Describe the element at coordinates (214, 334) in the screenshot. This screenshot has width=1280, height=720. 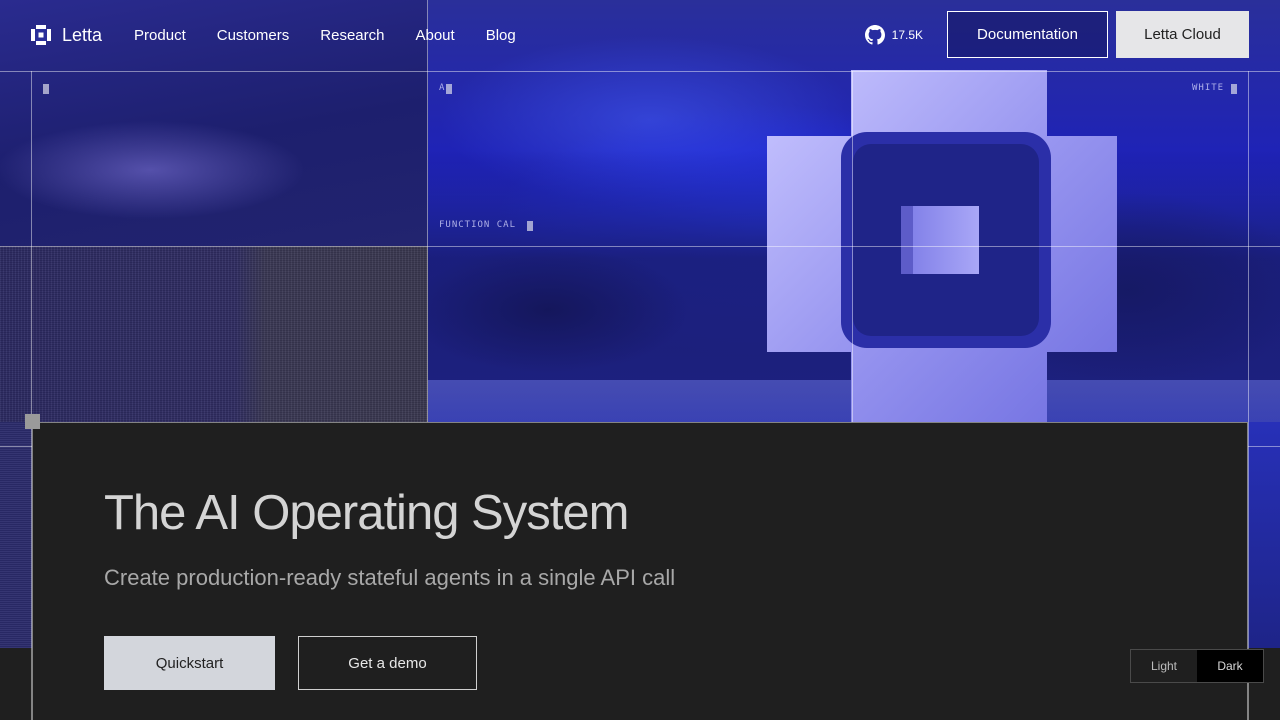
I see `hero-panel-noise` at that location.